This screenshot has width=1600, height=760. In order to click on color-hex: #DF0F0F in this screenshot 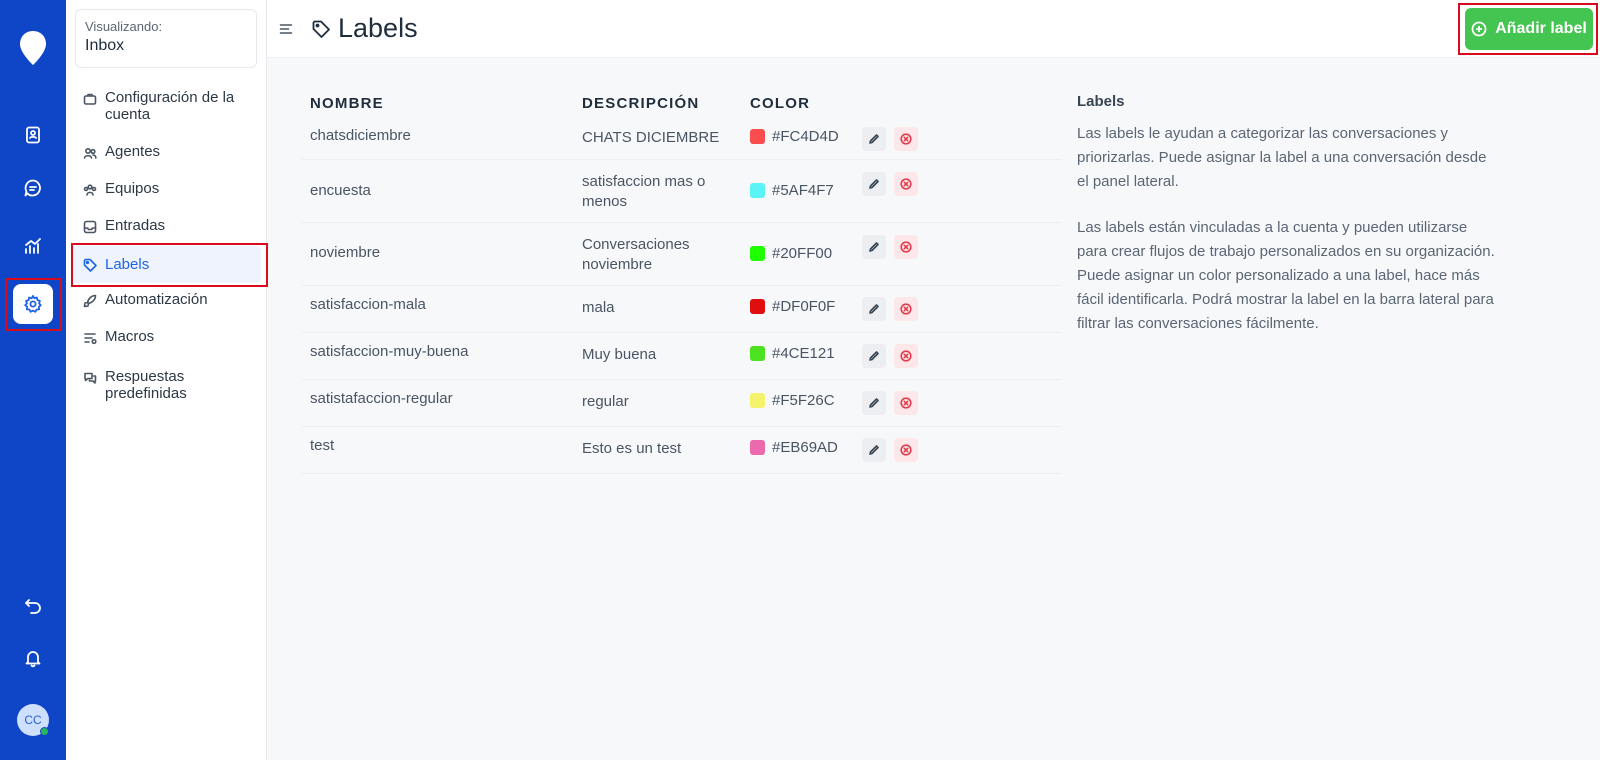, I will do `click(804, 306)`.